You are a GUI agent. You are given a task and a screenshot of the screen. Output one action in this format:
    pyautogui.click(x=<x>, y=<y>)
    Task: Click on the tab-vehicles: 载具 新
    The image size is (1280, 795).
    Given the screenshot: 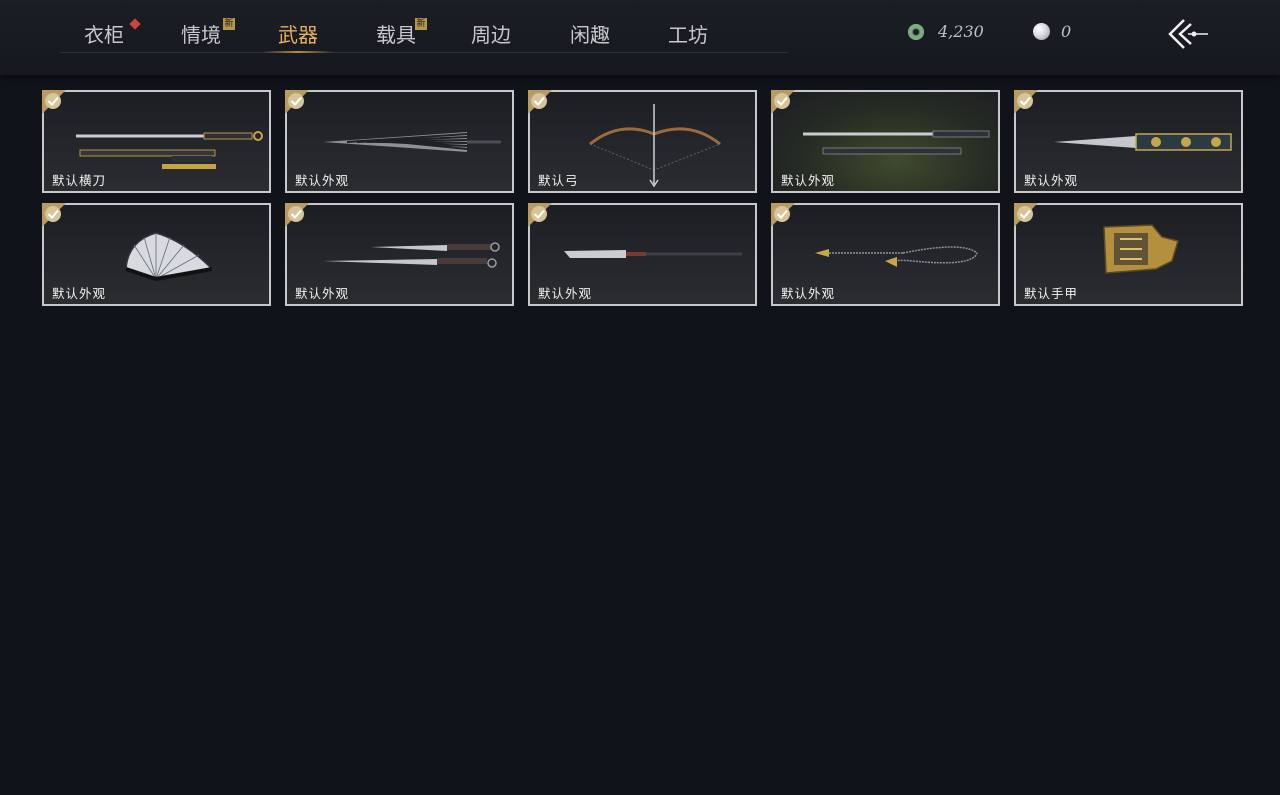 What is the action you would take?
    pyautogui.click(x=396, y=30)
    